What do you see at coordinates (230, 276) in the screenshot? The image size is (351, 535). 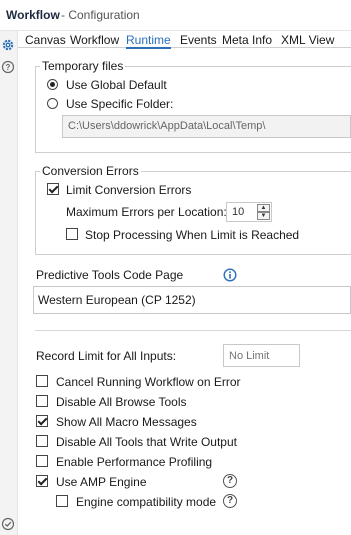 I see `info-icon` at bounding box center [230, 276].